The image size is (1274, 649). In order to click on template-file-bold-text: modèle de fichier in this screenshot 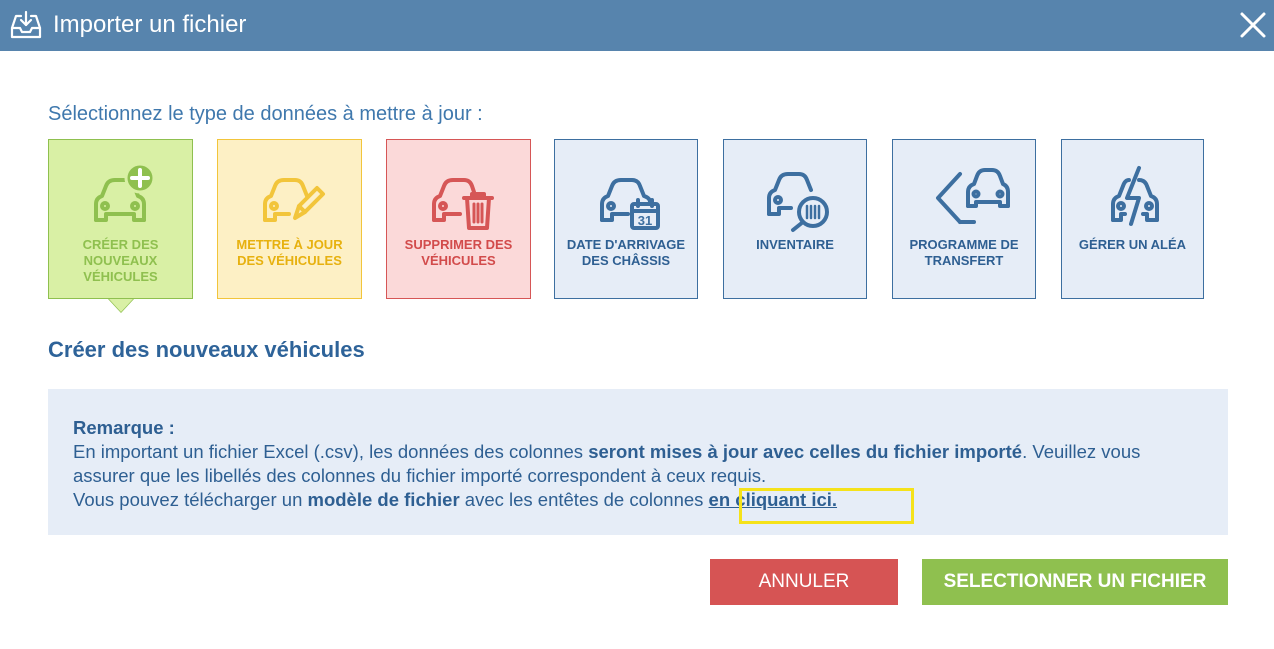, I will do `click(383, 499)`.